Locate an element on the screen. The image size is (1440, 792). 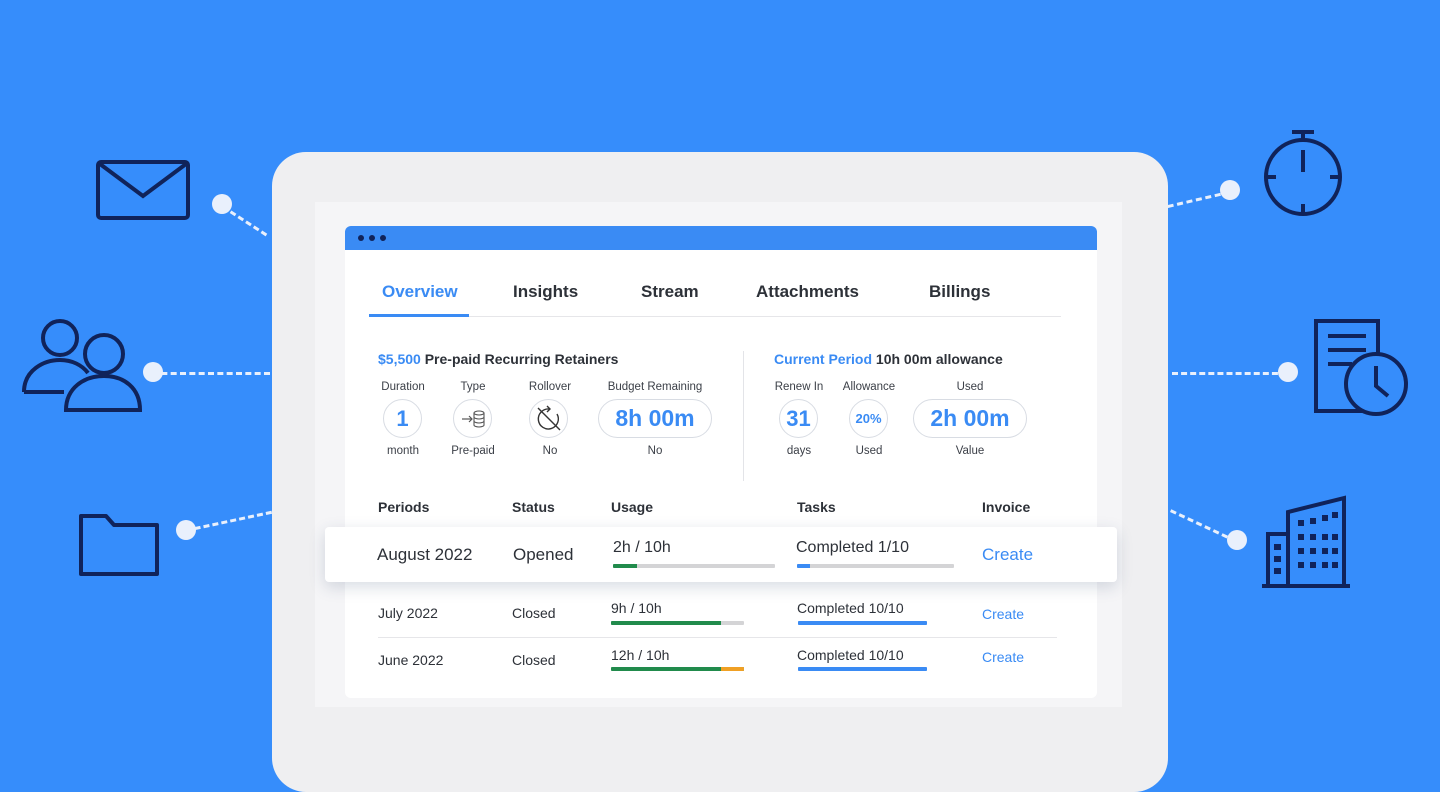
allowance-value: 20% is located at coordinates (868, 418).